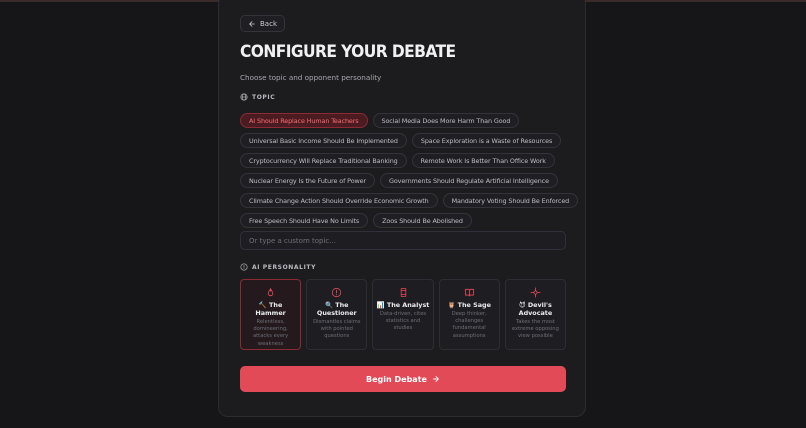 The height and width of the screenshot is (428, 806). Describe the element at coordinates (304, 220) in the screenshot. I see `topic-chip-free-speech: Free Speech Should Have No Limits` at that location.